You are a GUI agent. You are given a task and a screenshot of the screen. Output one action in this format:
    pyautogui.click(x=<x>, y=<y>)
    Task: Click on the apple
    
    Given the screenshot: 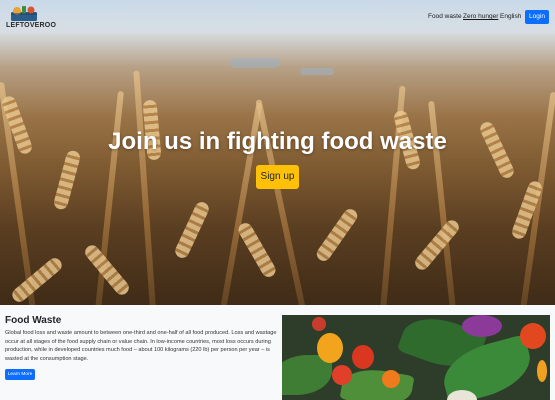 What is the action you would take?
    pyautogui.click(x=319, y=324)
    